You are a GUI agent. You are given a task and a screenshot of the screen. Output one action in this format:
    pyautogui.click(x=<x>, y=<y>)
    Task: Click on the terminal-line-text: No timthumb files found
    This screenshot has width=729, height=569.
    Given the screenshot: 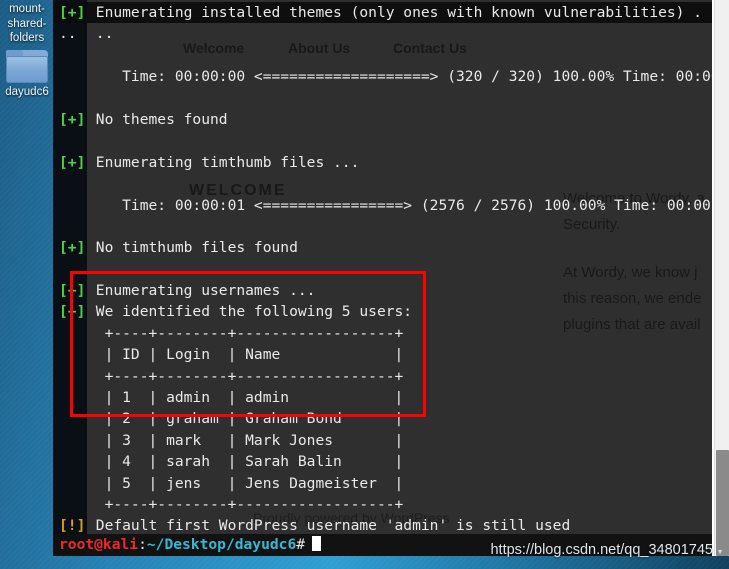 What is the action you would take?
    pyautogui.click(x=192, y=248)
    